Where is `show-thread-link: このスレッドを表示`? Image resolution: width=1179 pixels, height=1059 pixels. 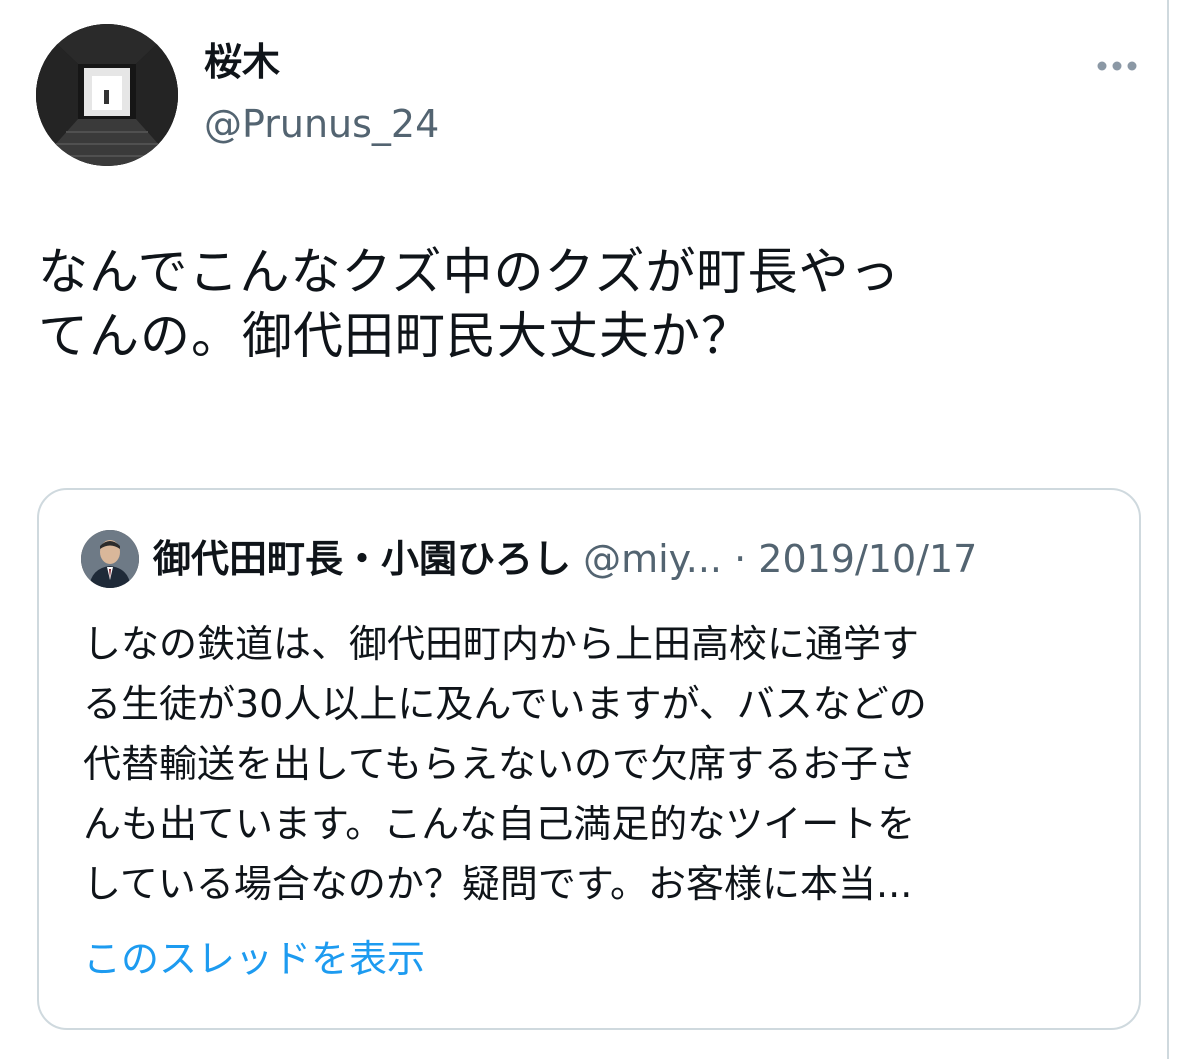 show-thread-link: このスレッドを表示 is located at coordinates (254, 959).